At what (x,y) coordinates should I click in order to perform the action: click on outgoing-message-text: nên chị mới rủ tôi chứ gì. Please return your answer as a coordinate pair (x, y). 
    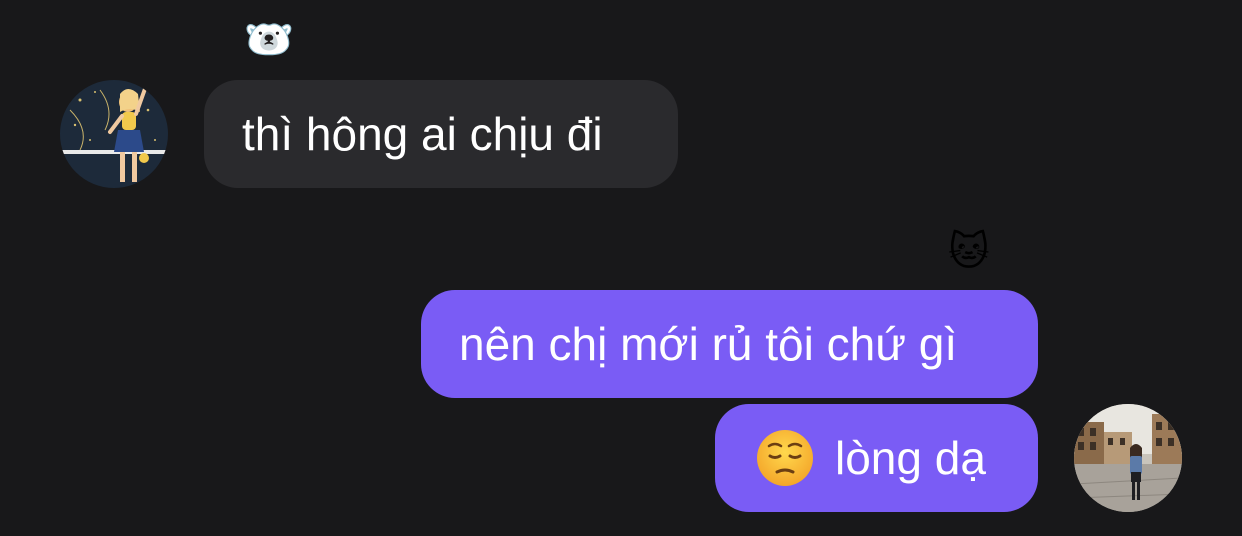
    Looking at the image, I should click on (708, 344).